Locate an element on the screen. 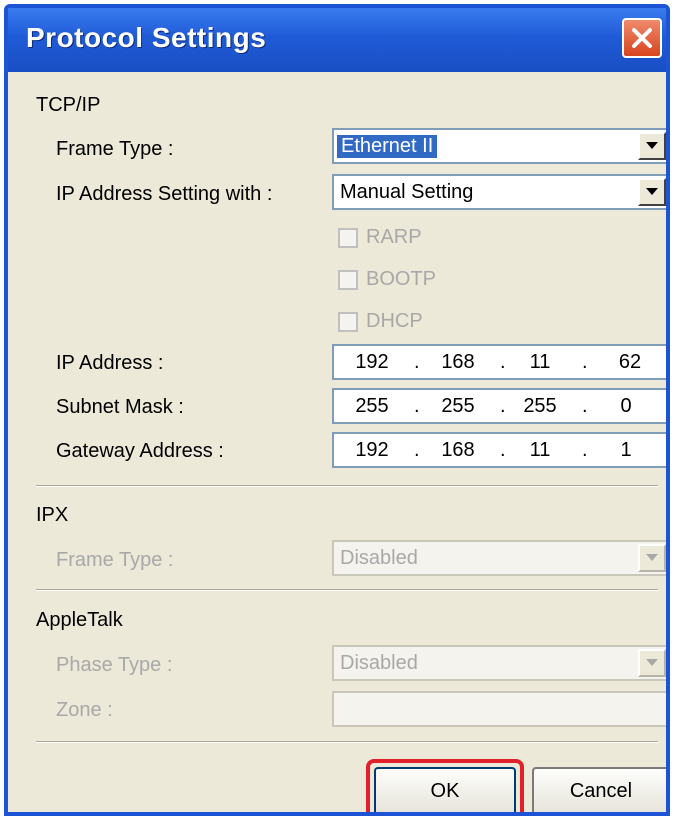 Image resolution: width=678 pixels, height=820 pixels. ipx-frame-type-dropdown-button is located at coordinates (652, 558).